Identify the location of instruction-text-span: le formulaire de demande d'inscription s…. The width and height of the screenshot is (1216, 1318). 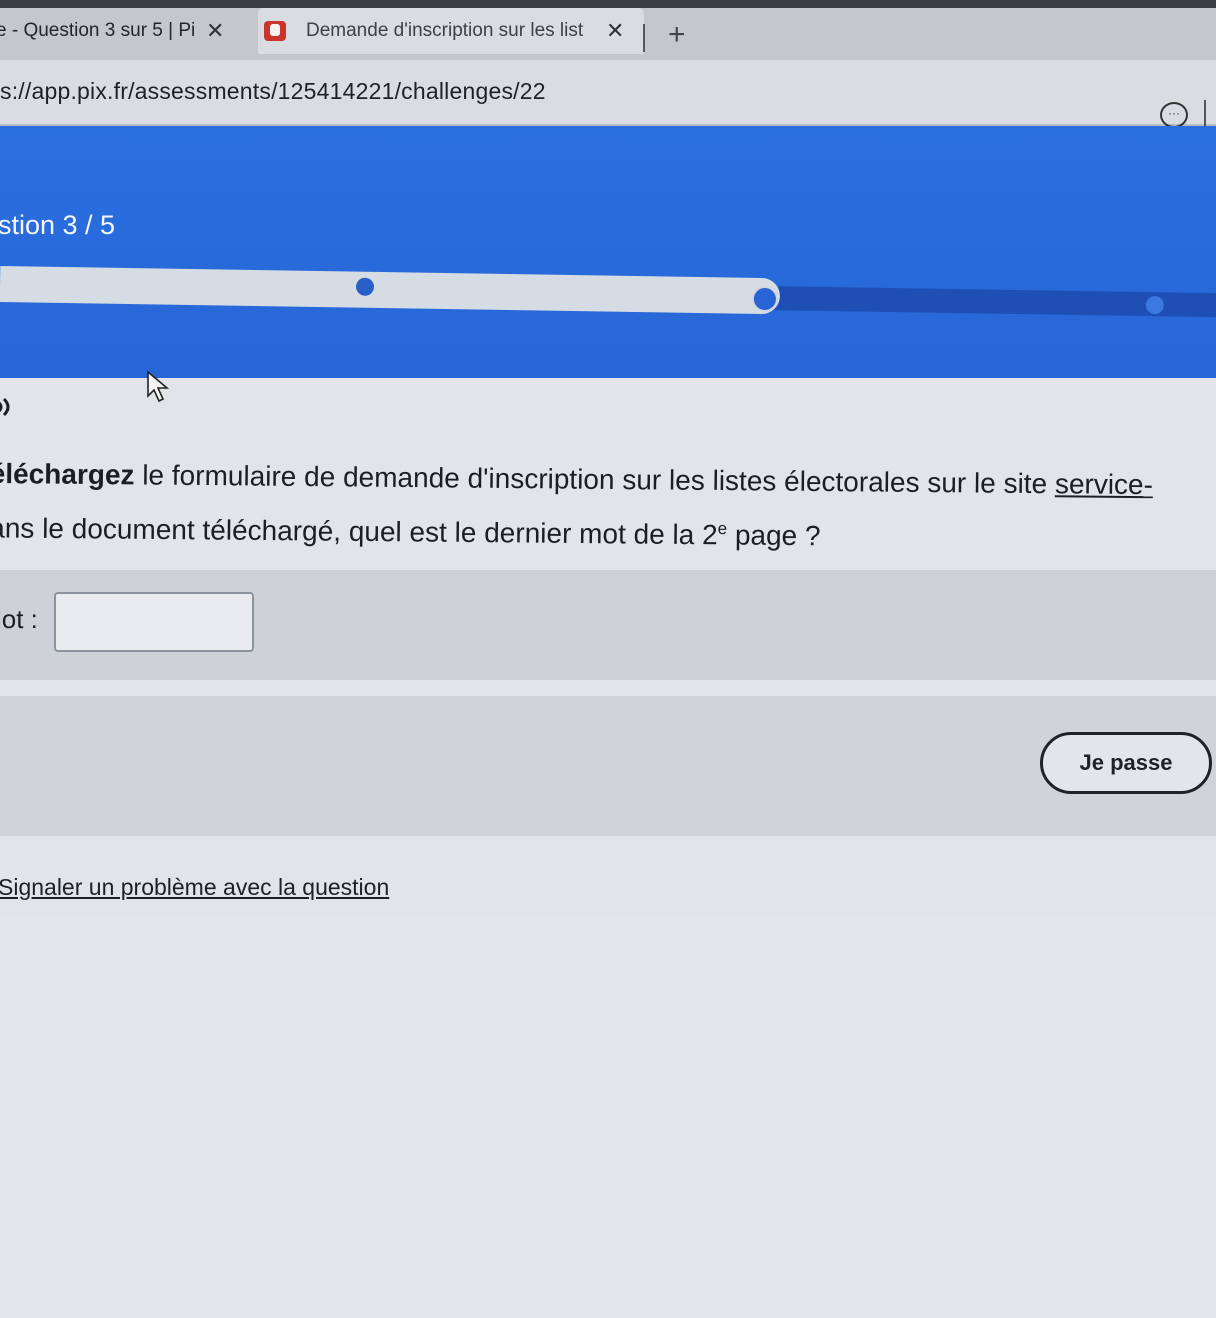
(595, 479).